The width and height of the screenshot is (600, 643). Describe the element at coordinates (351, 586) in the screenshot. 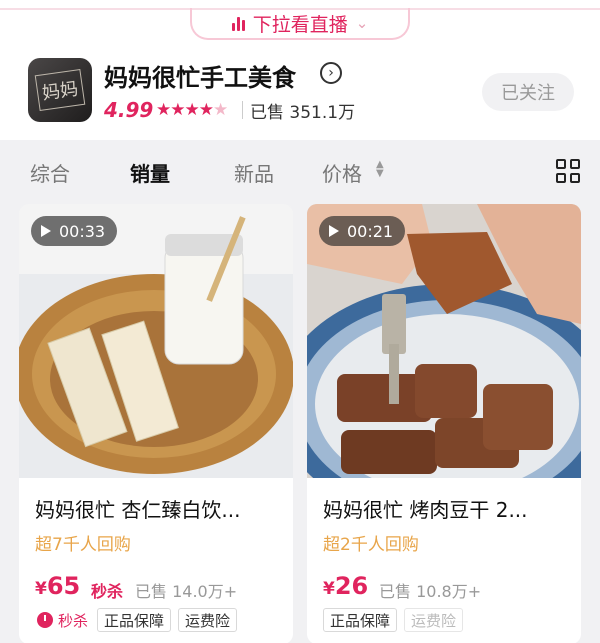

I see `price-value: 26` at that location.